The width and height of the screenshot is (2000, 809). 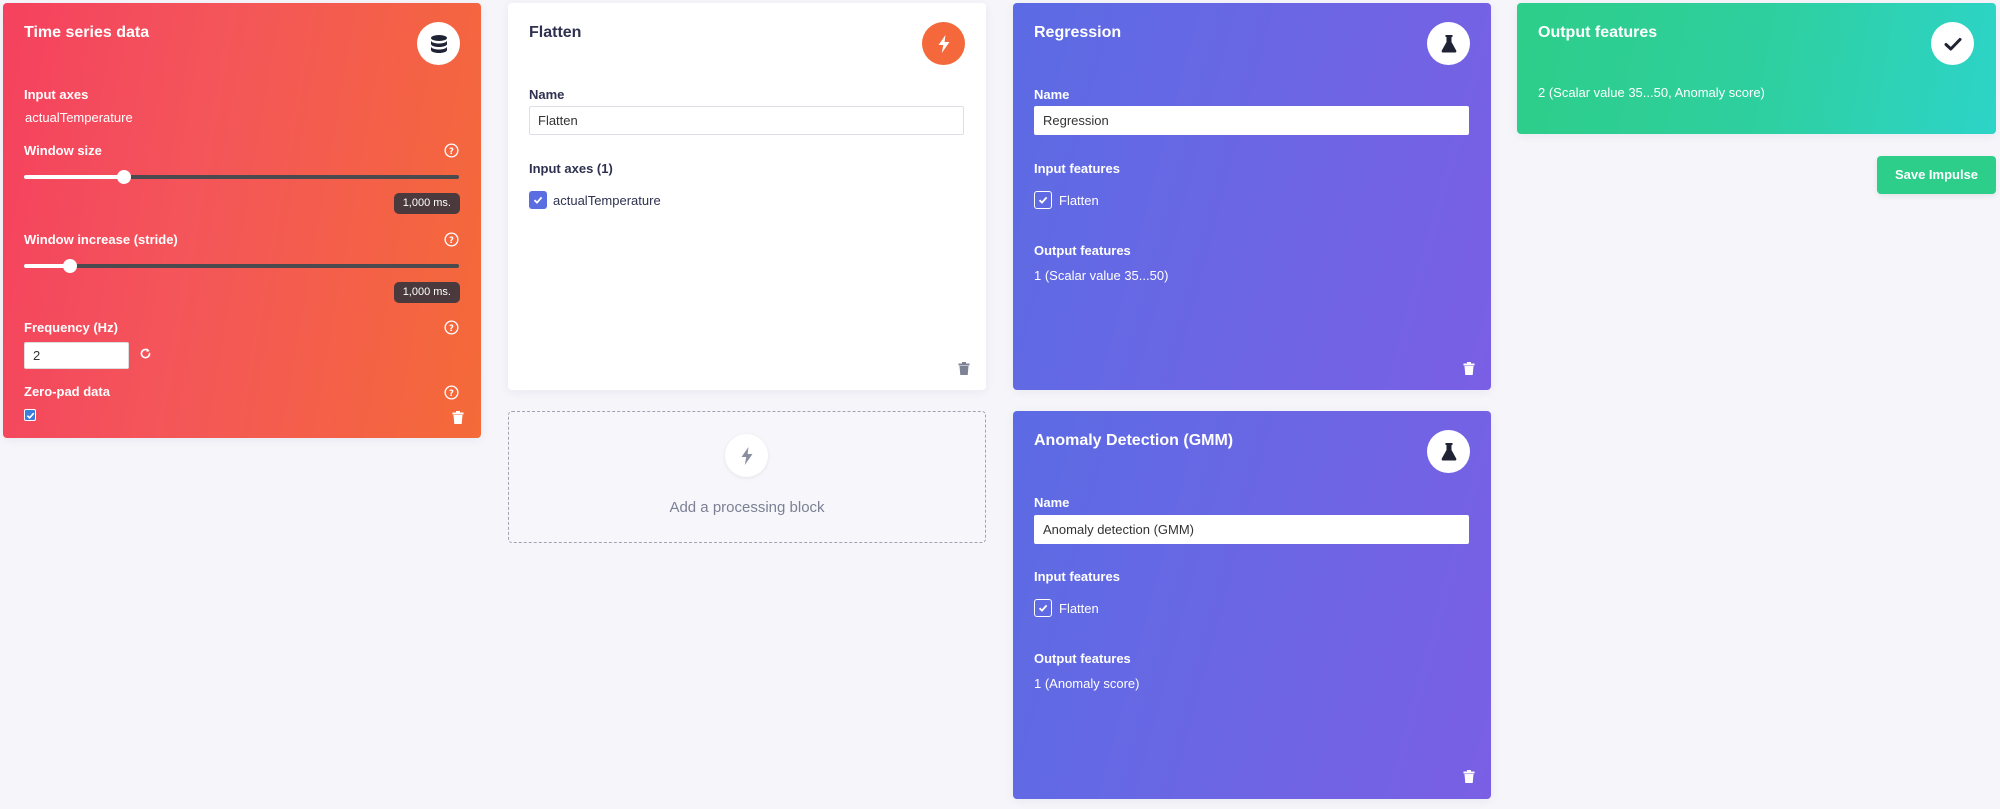 What do you see at coordinates (71, 327) in the screenshot?
I see `frequency-label: Frequency (Hz)` at bounding box center [71, 327].